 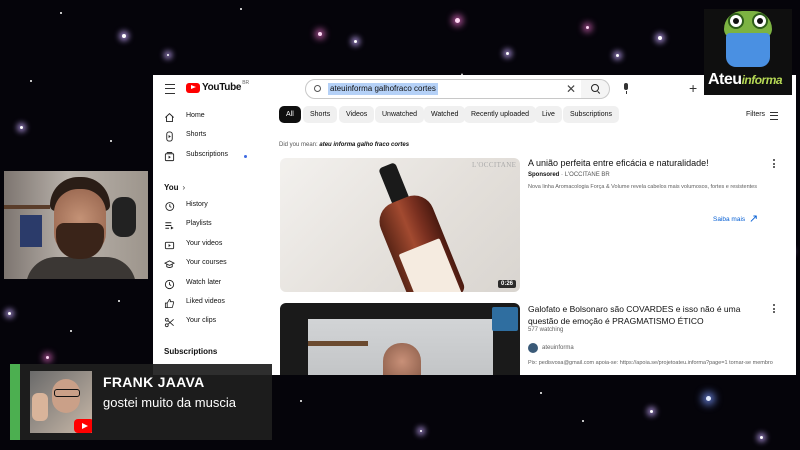 I want to click on courses-icon, so click(x=169, y=264).